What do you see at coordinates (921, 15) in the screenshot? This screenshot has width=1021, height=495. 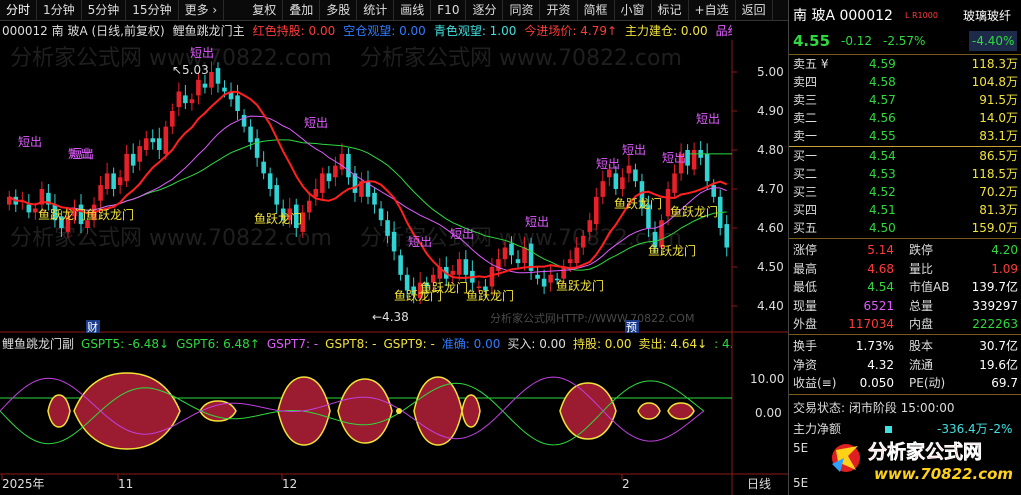 I see `stock-badge: L R1000` at bounding box center [921, 15].